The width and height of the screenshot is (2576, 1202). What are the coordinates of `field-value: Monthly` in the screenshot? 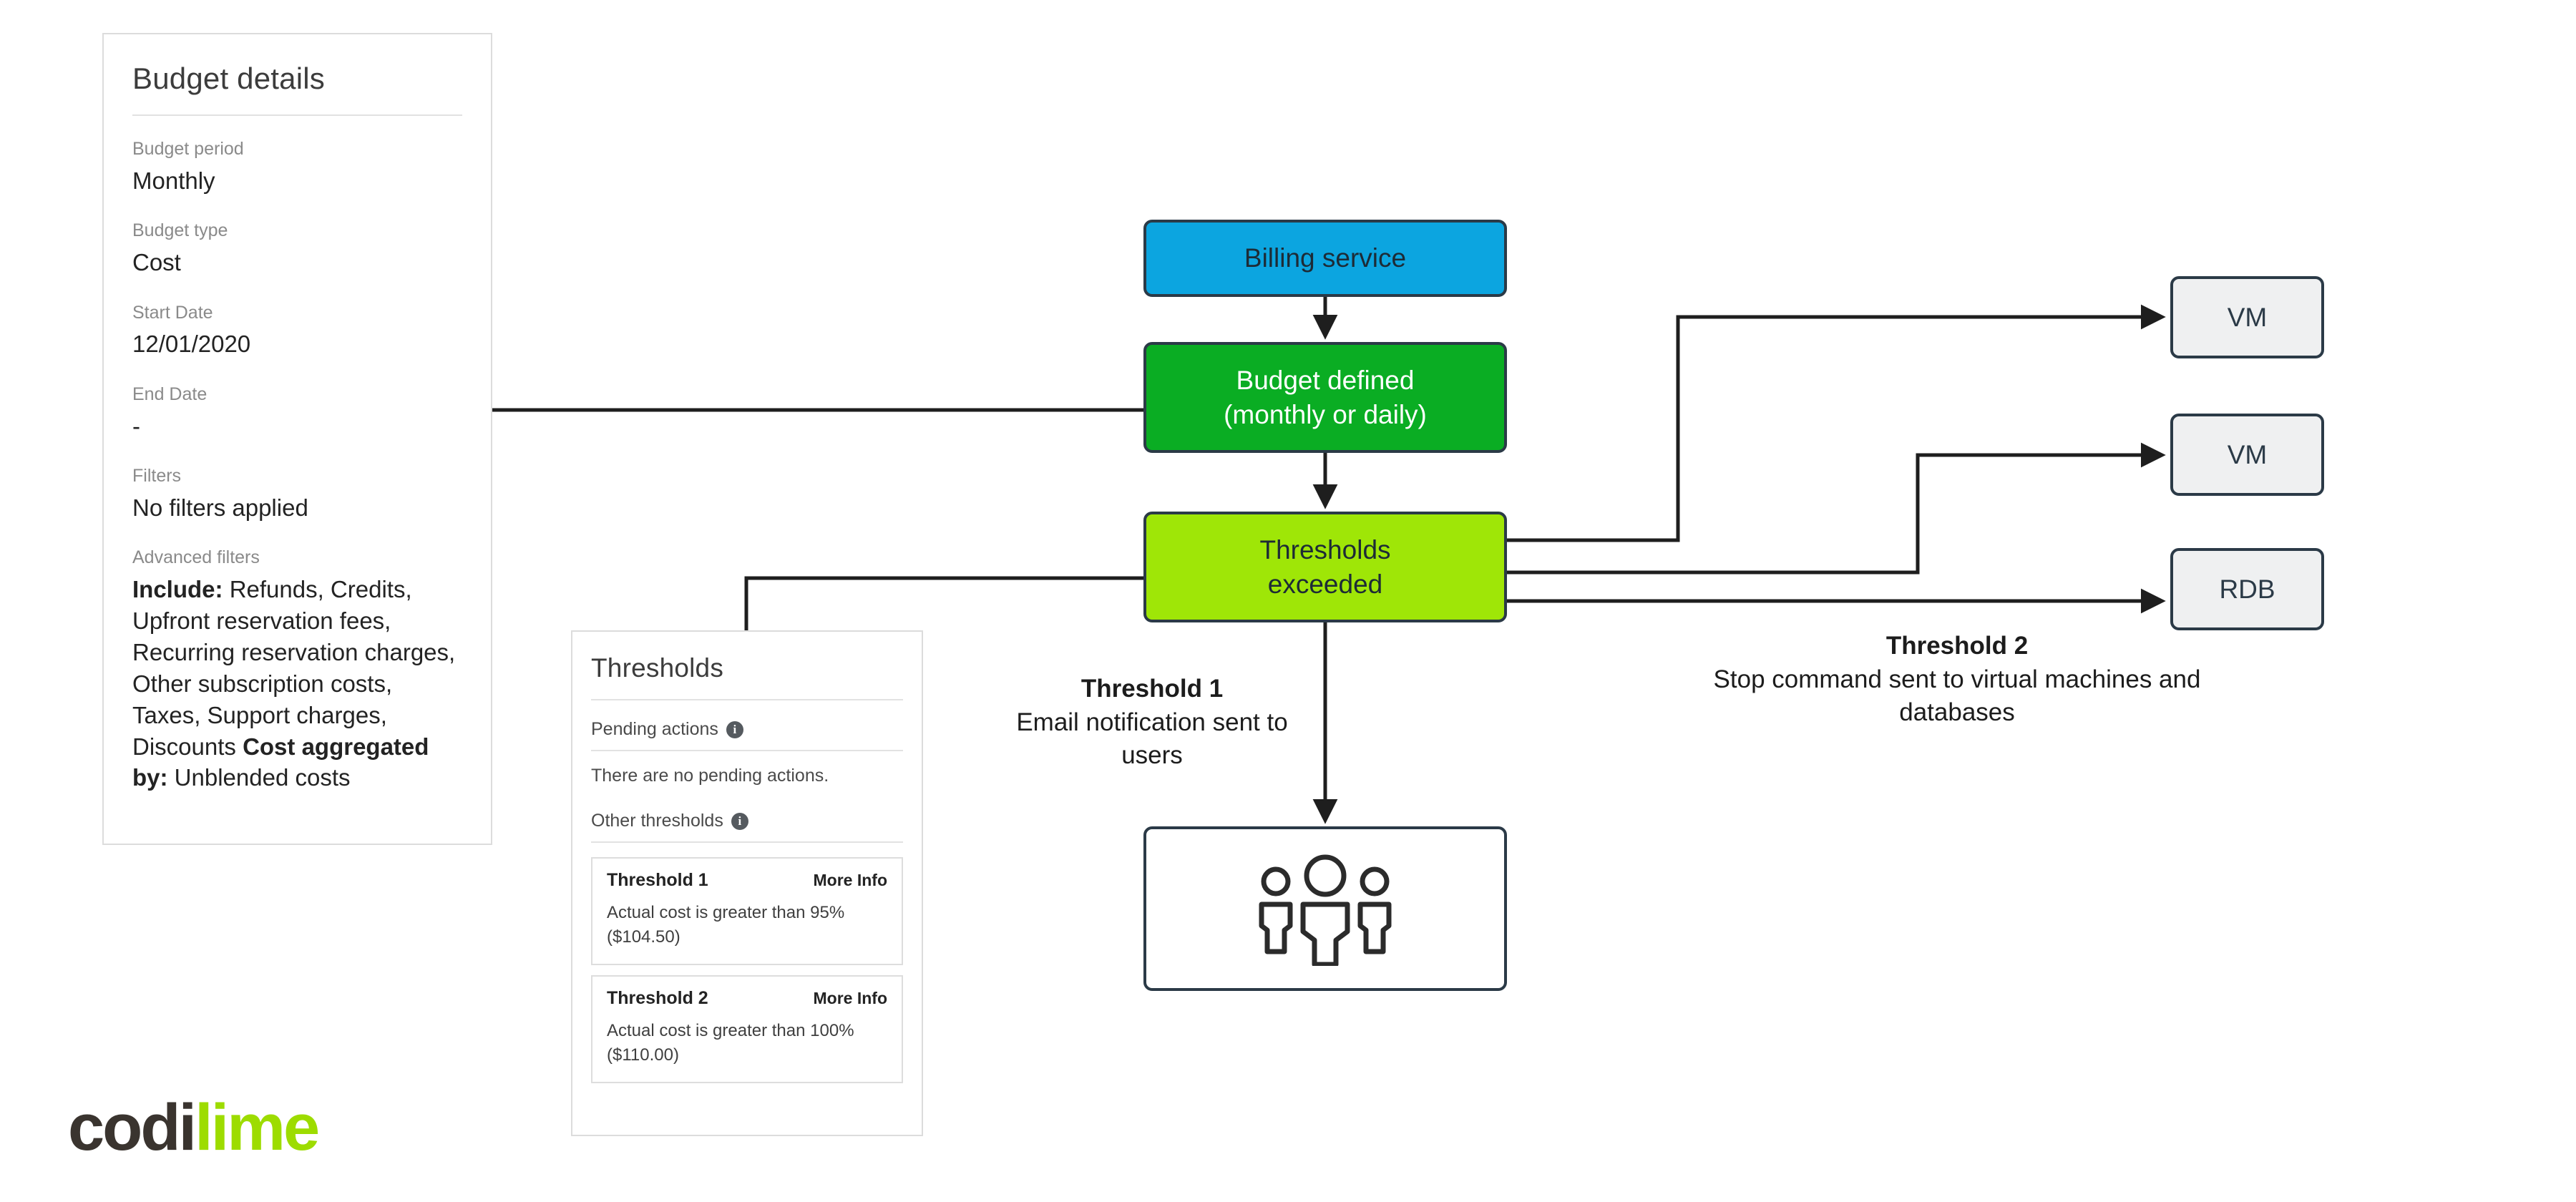 It's located at (173, 180).